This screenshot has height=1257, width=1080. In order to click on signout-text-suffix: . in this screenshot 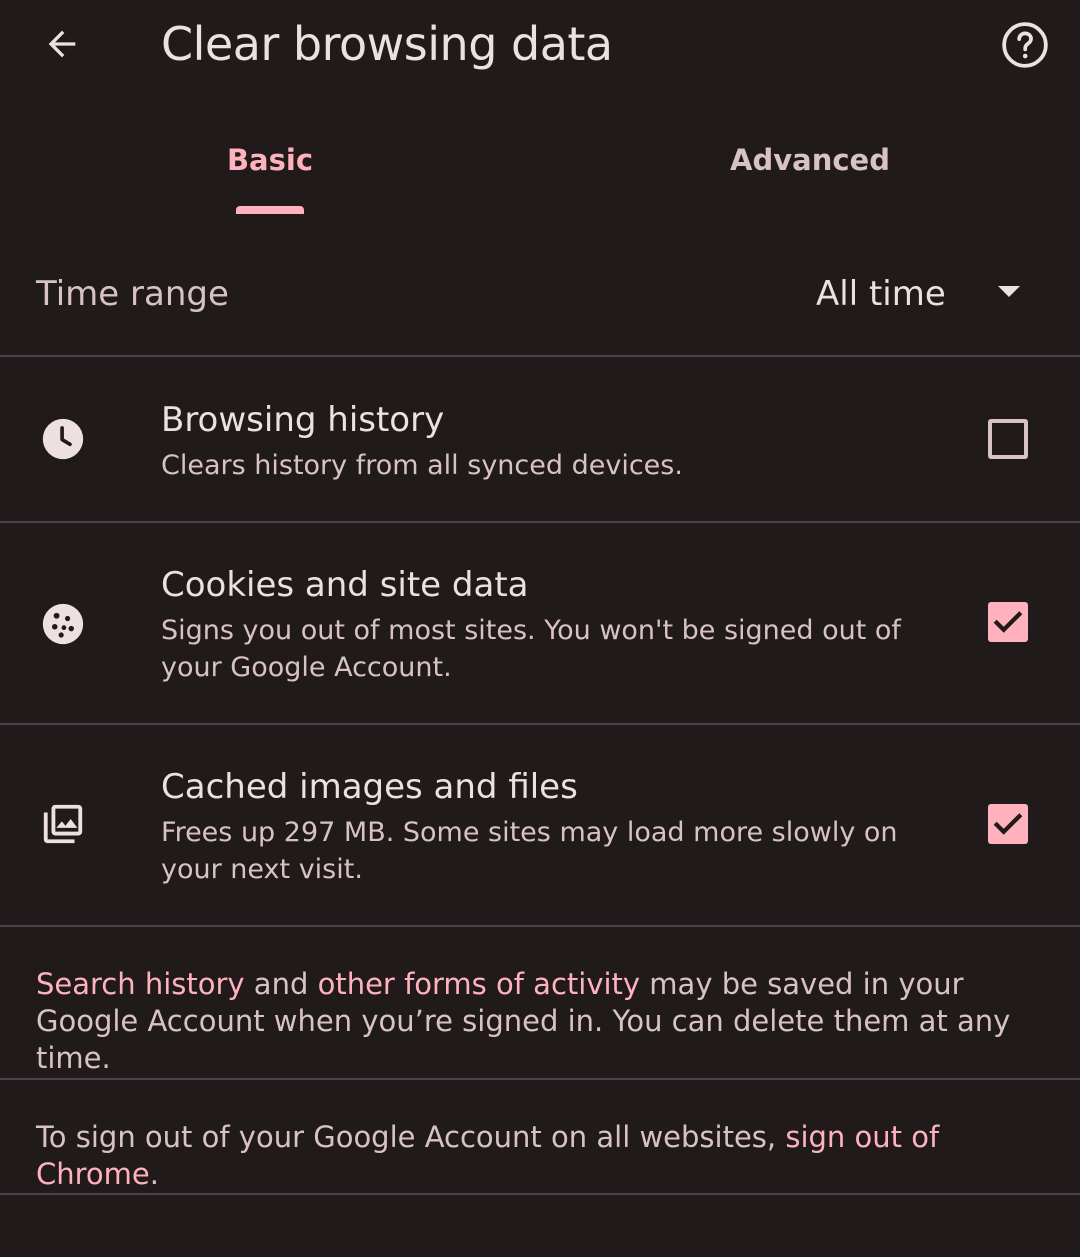, I will do `click(154, 1174)`.